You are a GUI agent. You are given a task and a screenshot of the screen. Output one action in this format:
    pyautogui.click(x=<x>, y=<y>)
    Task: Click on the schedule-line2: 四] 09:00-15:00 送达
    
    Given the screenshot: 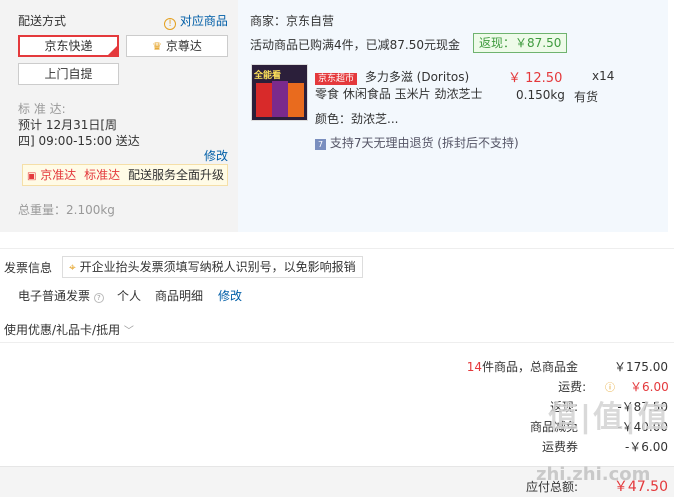 What is the action you would take?
    pyautogui.click(x=79, y=141)
    